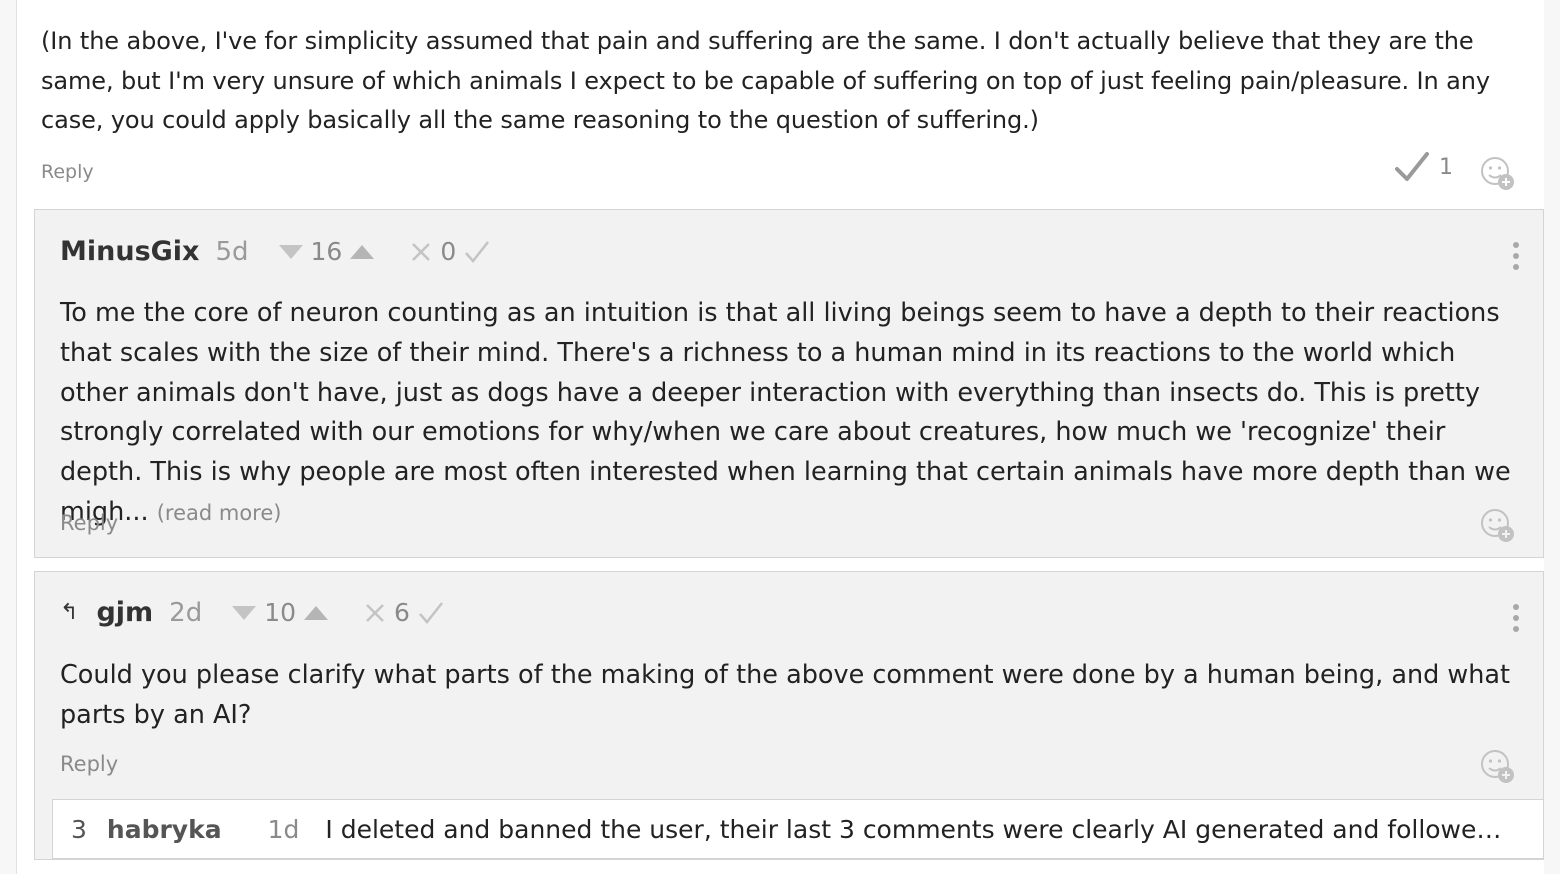 The height and width of the screenshot is (874, 1560). I want to click on karma-vote: 16, so click(326, 251).